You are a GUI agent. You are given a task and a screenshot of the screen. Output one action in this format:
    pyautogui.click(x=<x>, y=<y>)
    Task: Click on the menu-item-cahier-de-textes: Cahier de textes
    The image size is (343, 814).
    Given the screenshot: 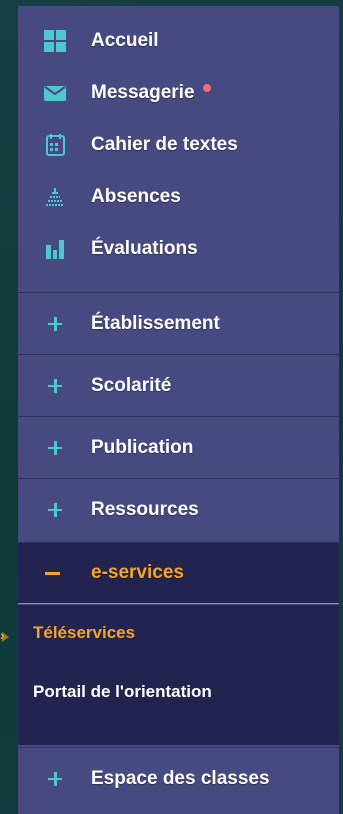 What is the action you would take?
    pyautogui.click(x=178, y=145)
    